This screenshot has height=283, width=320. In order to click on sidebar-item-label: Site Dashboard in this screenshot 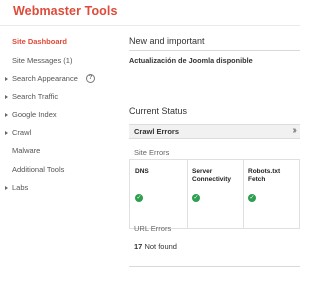, I will do `click(40, 41)`.